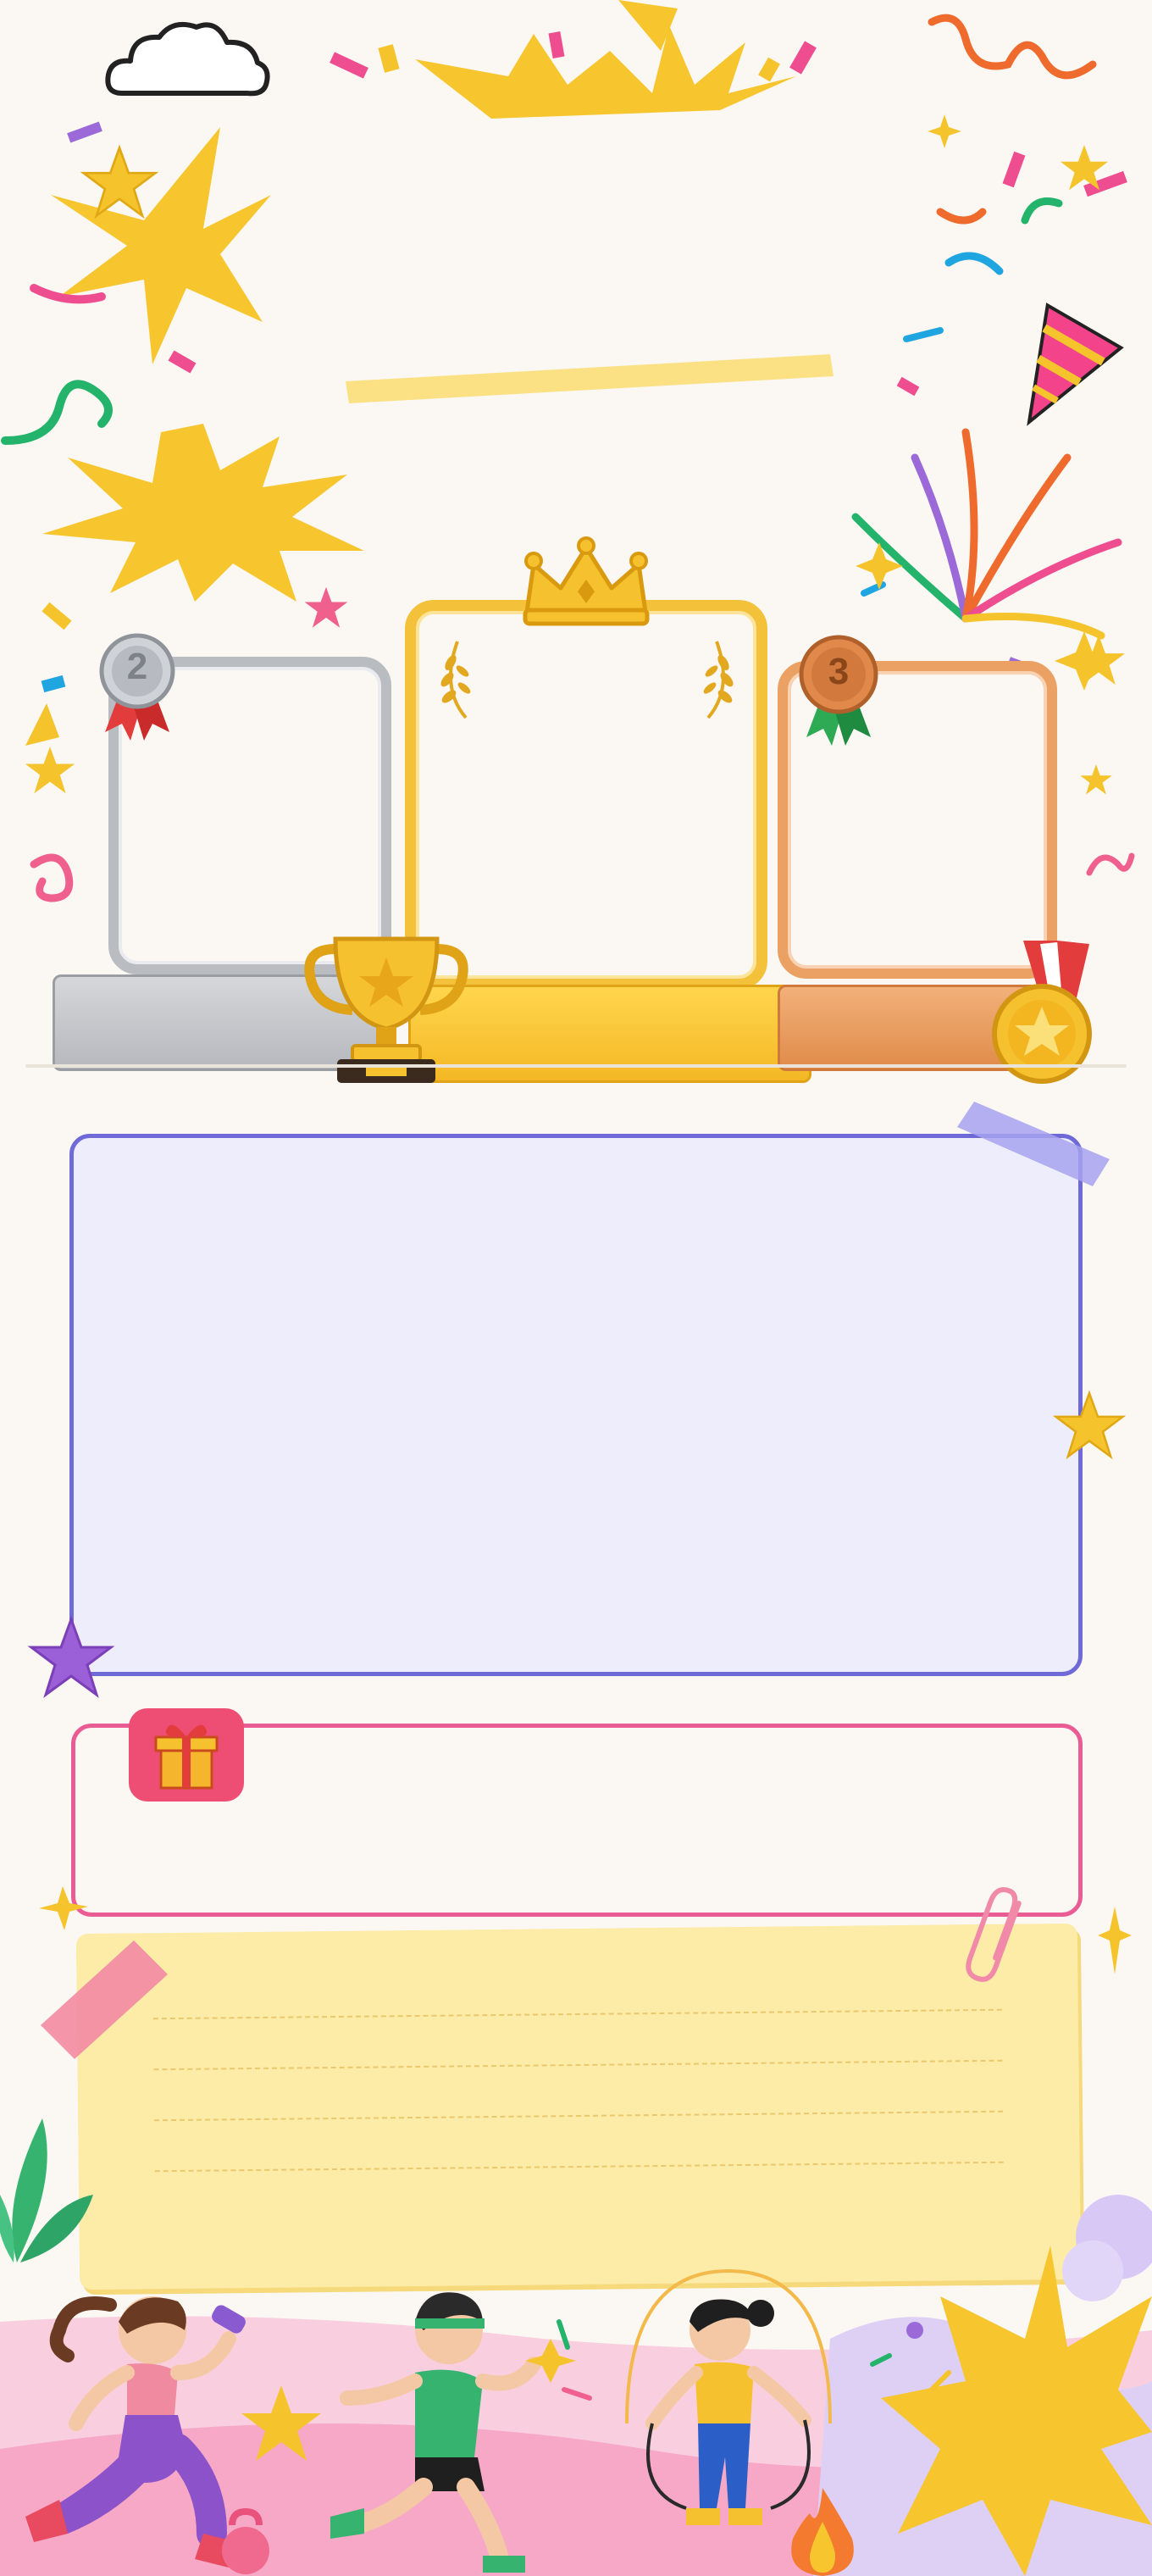 The height and width of the screenshot is (2576, 1152). What do you see at coordinates (1110, 864) in the screenshot?
I see `confetti-swirl-pink-right` at bounding box center [1110, 864].